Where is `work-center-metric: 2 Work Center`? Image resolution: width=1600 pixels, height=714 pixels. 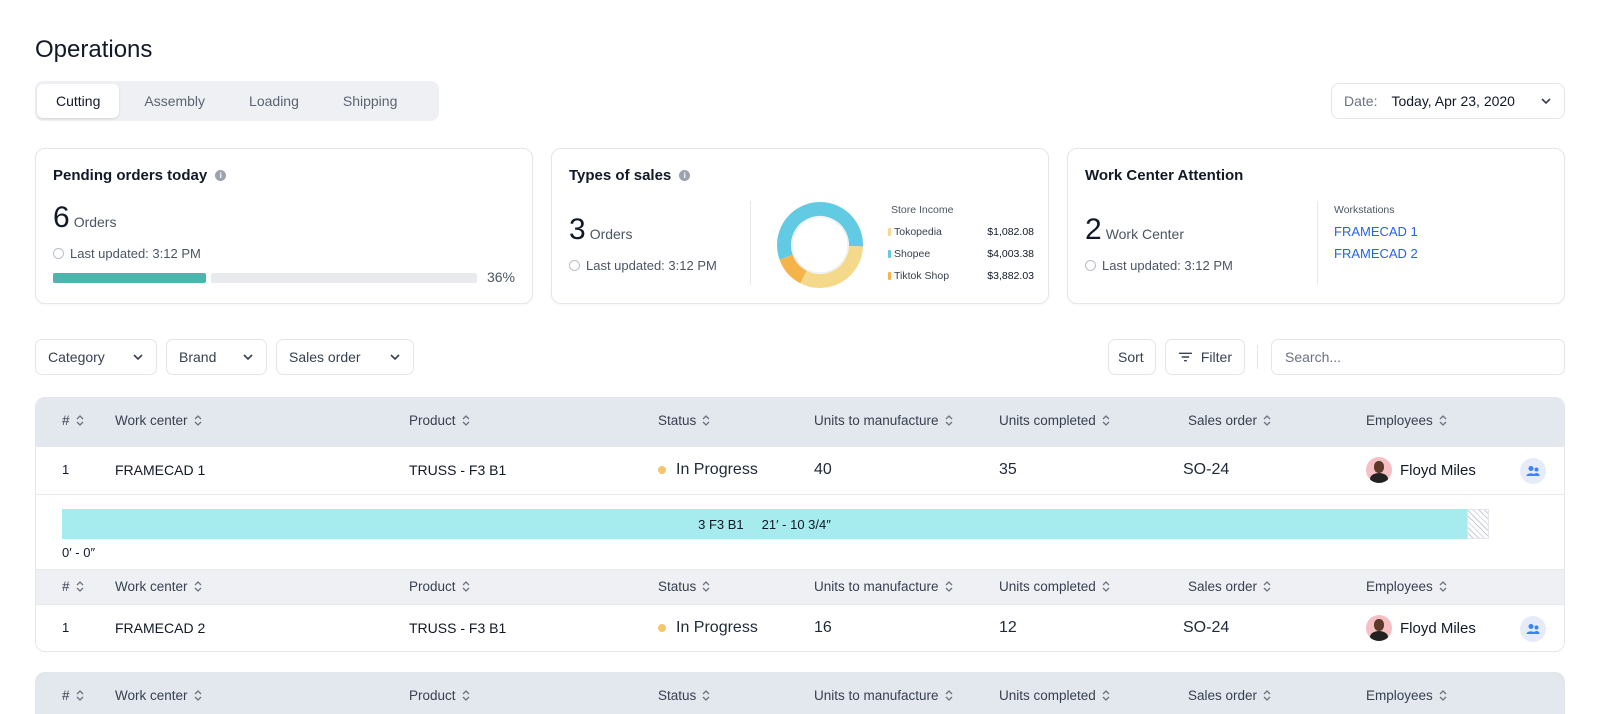
work-center-metric: 2 Work Center is located at coordinates (1134, 230).